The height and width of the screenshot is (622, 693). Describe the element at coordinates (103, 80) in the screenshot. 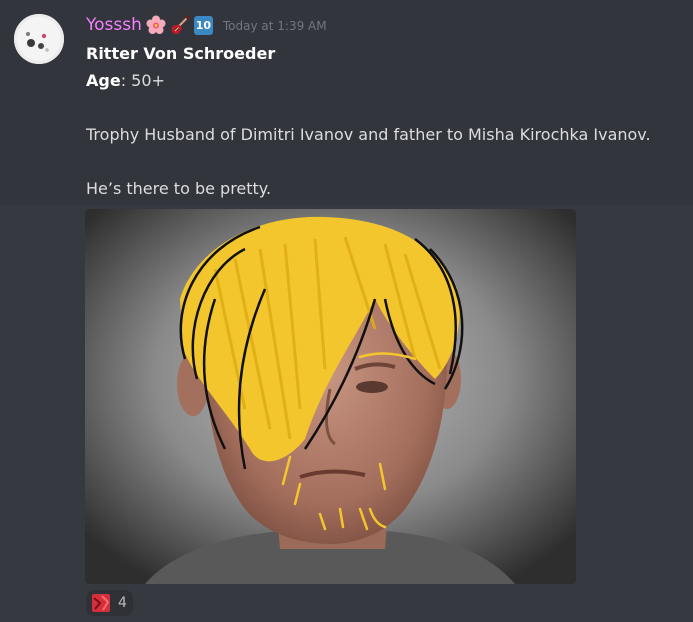

I see `age-label: Age` at that location.